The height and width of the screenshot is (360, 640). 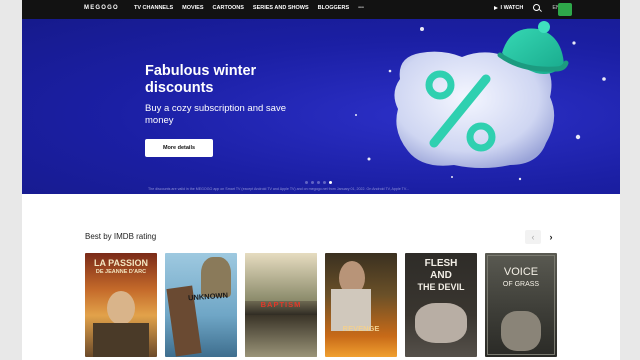 I want to click on carousel-dot-active, so click(x=330, y=182).